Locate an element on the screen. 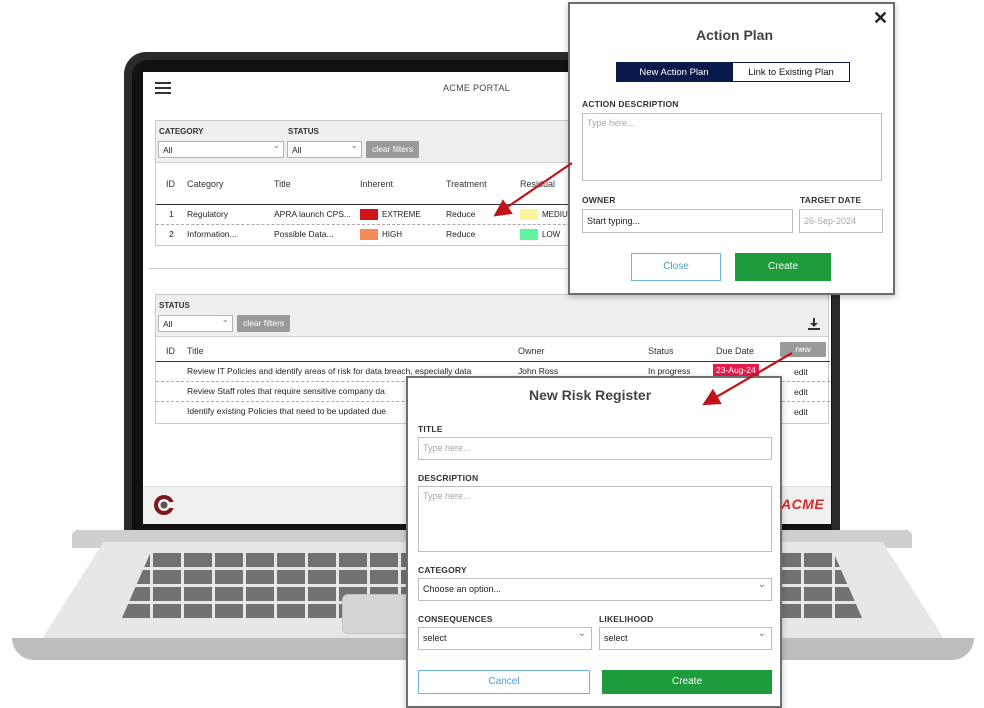 The width and height of the screenshot is (984, 708). arrow-to-action-plan is located at coordinates (533, 189).